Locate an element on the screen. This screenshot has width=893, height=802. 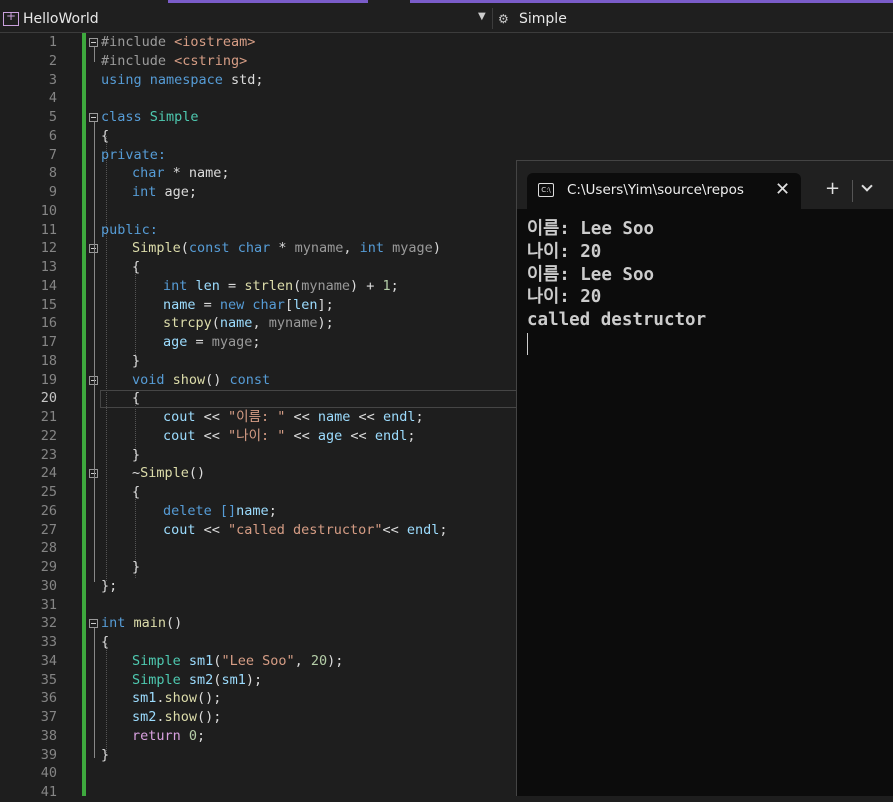
project-dropdown: HelloWorld ▼ is located at coordinates (246, 18).